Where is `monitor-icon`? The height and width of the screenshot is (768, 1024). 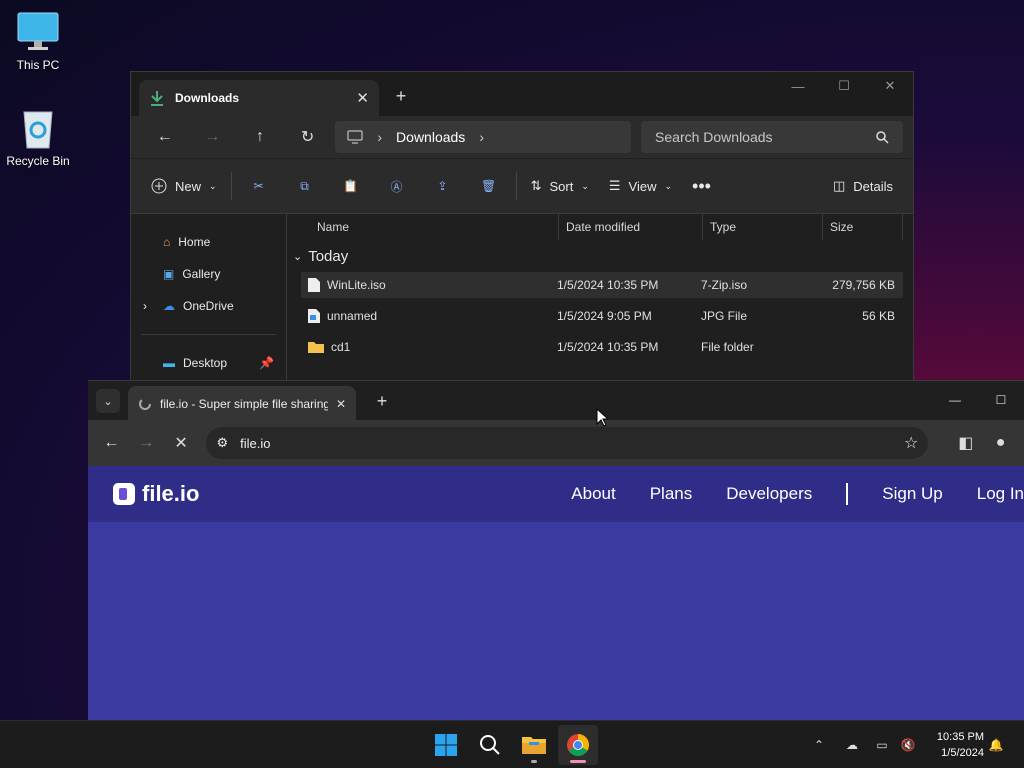
monitor-icon is located at coordinates (355, 137).